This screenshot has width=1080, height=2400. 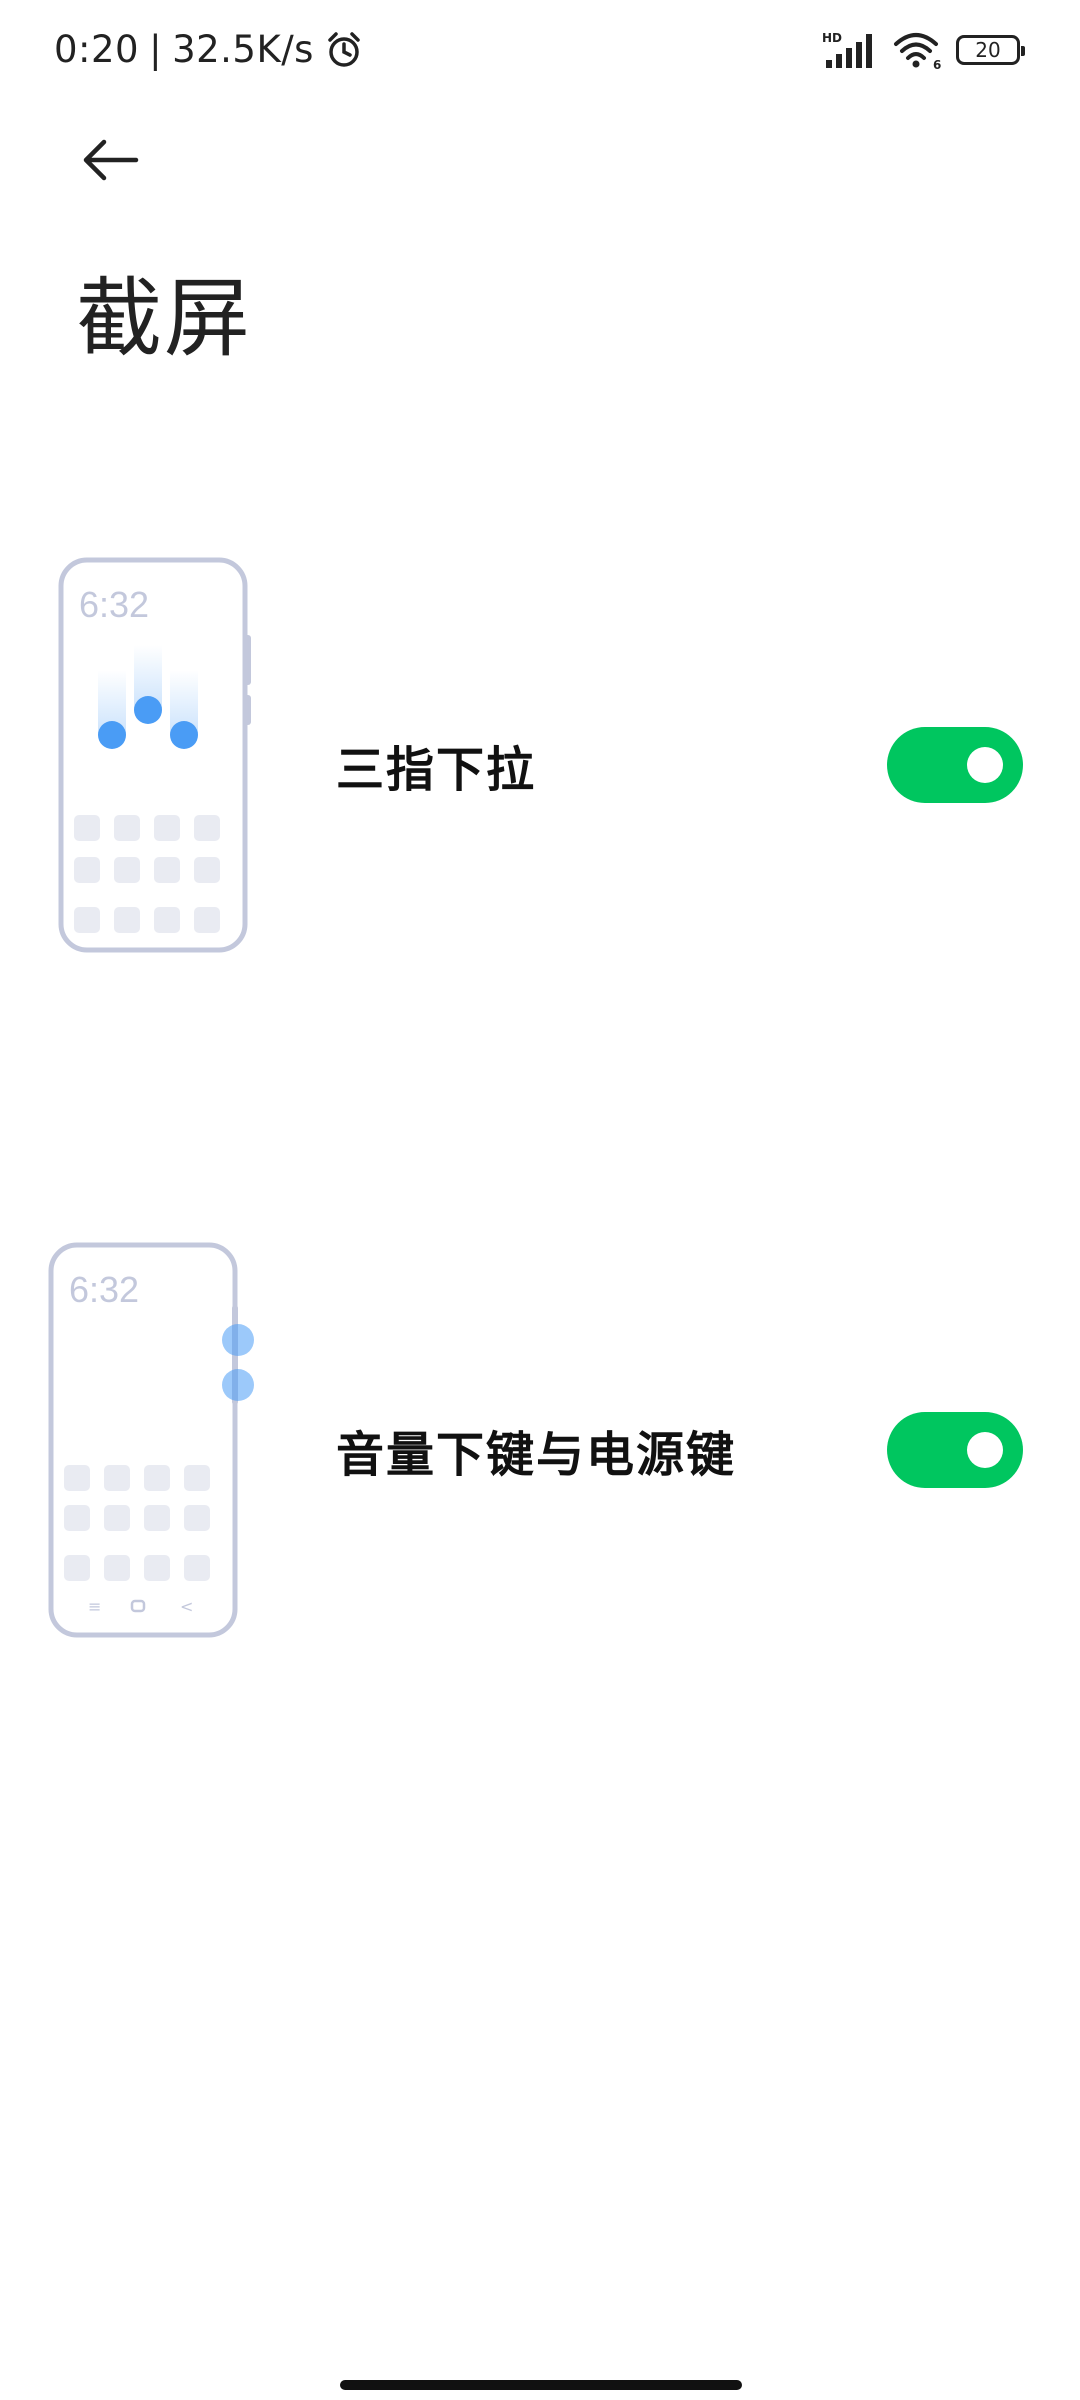 What do you see at coordinates (151, 1440) in the screenshot?
I see `volume-power-illustration: 6:32 ≡ <` at bounding box center [151, 1440].